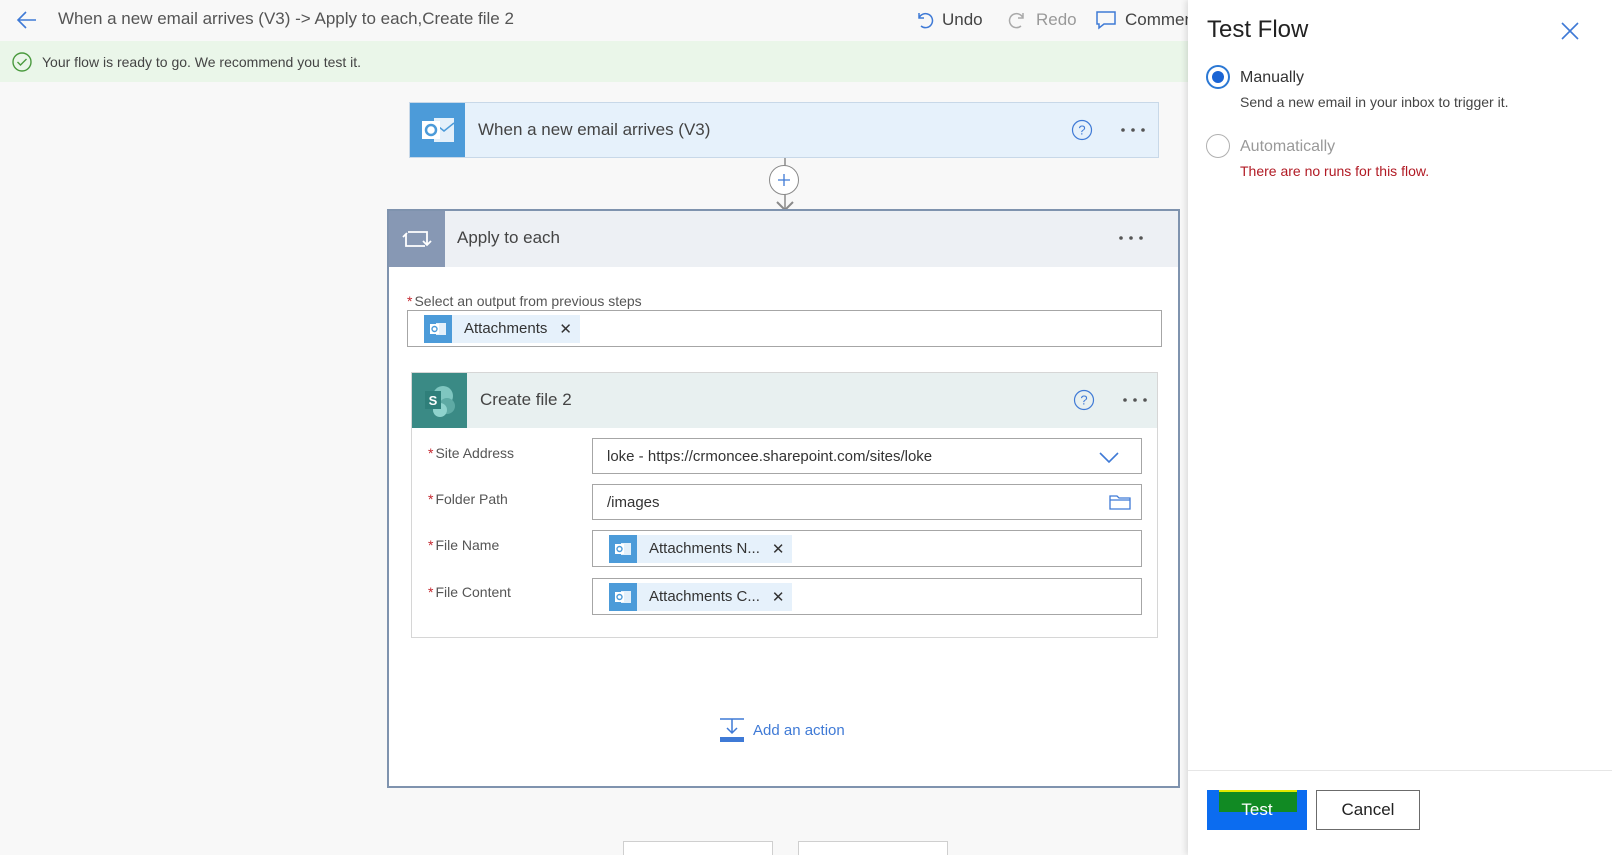 This screenshot has width=1612, height=855. What do you see at coordinates (867, 548) in the screenshot?
I see `file-name-input: Attachments N... ✕` at bounding box center [867, 548].